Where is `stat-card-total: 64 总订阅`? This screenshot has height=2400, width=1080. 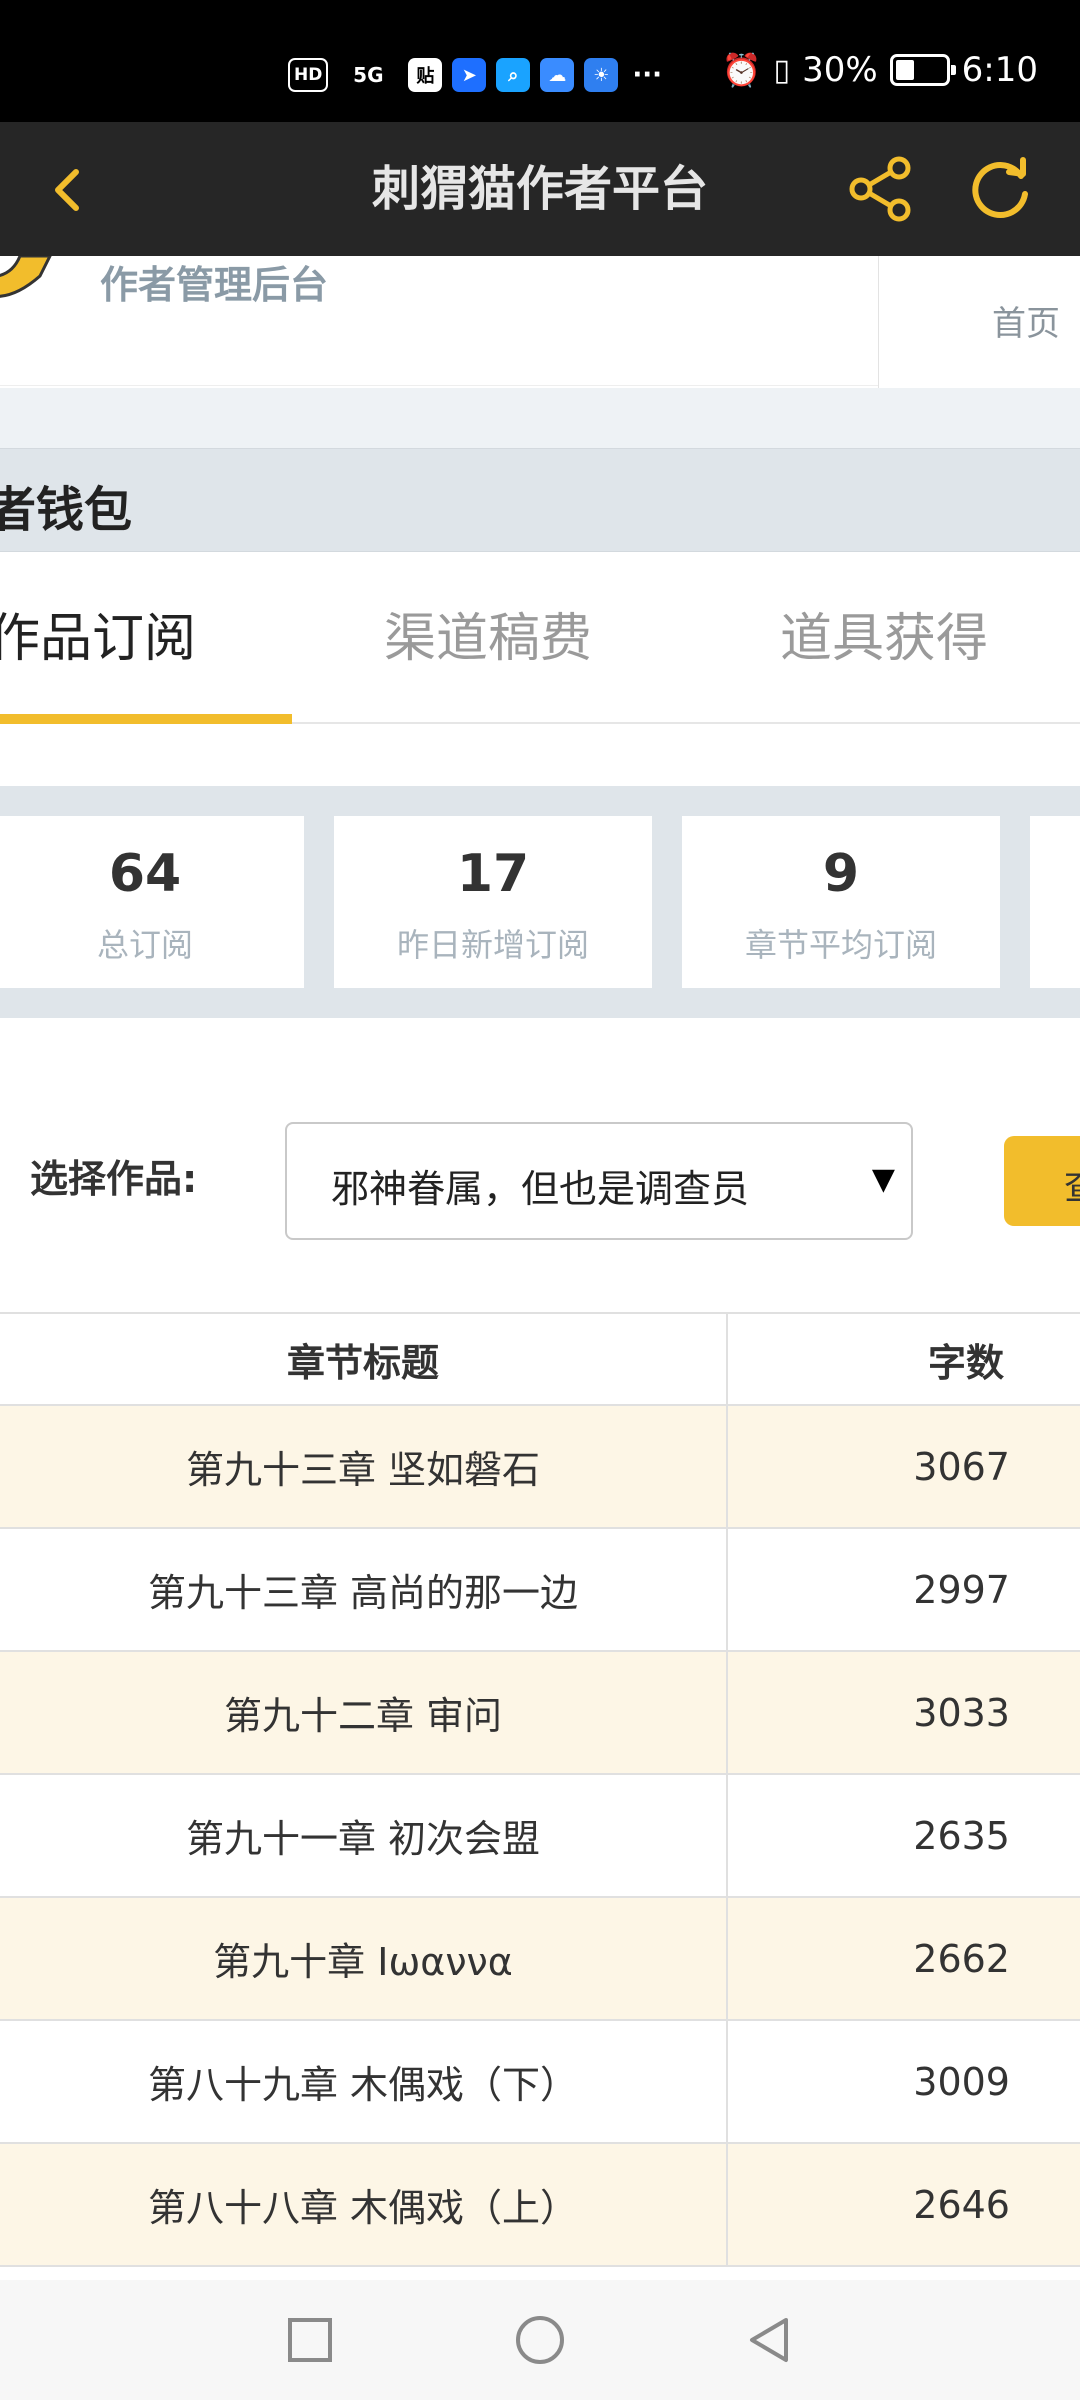 stat-card-total: 64 总订阅 is located at coordinates (152, 902).